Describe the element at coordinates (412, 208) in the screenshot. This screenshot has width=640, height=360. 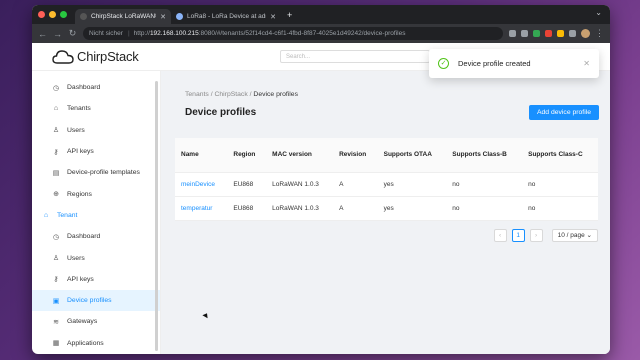
I see `table-cell: yes` at that location.